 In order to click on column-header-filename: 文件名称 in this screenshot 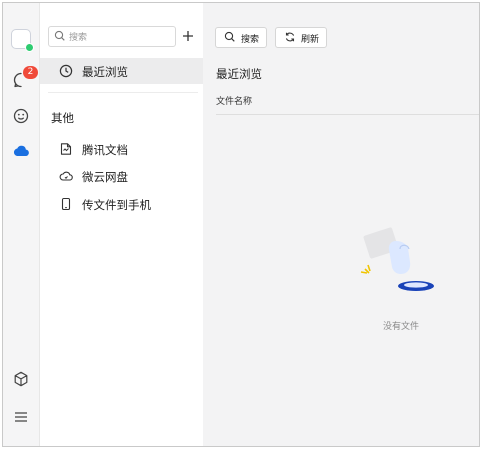, I will do `click(234, 100)`.